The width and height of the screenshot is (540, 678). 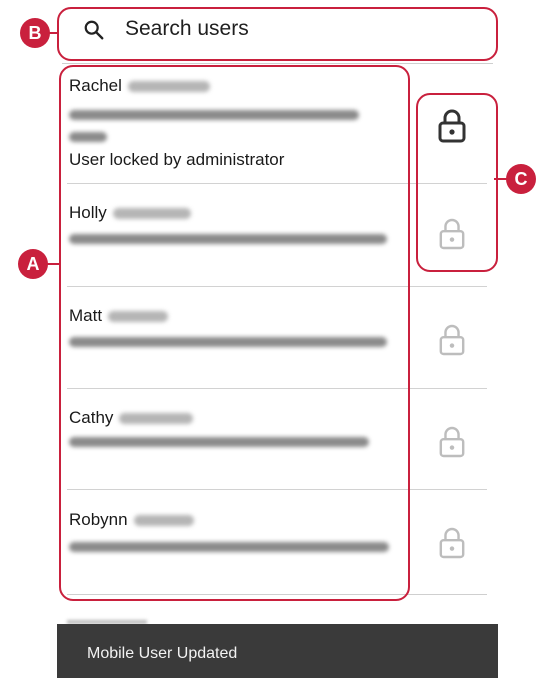 What do you see at coordinates (457, 182) in the screenshot?
I see `callout-c-outline` at bounding box center [457, 182].